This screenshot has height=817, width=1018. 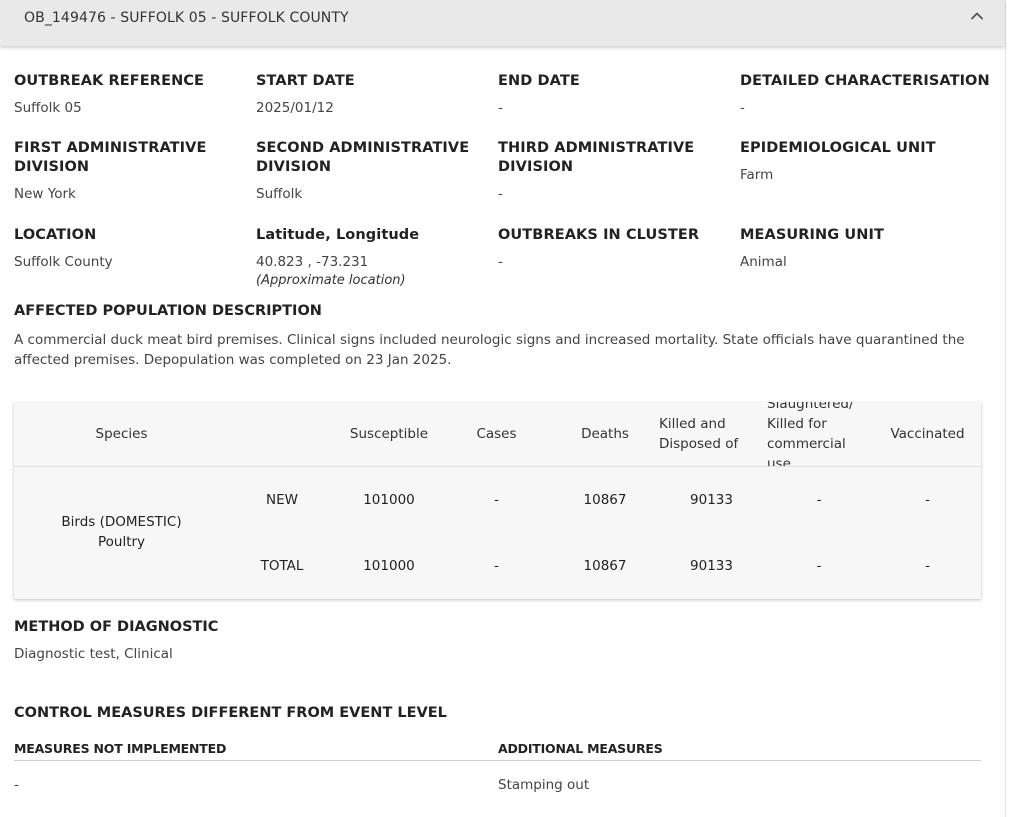 I want to click on location-value: Suffolk County, so click(x=63, y=262).